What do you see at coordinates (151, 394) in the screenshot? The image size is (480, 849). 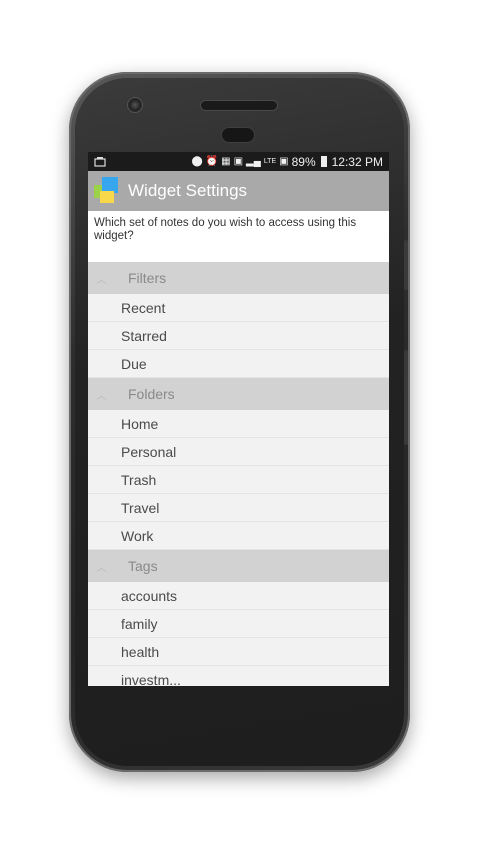 I see `section-label: Folders` at bounding box center [151, 394].